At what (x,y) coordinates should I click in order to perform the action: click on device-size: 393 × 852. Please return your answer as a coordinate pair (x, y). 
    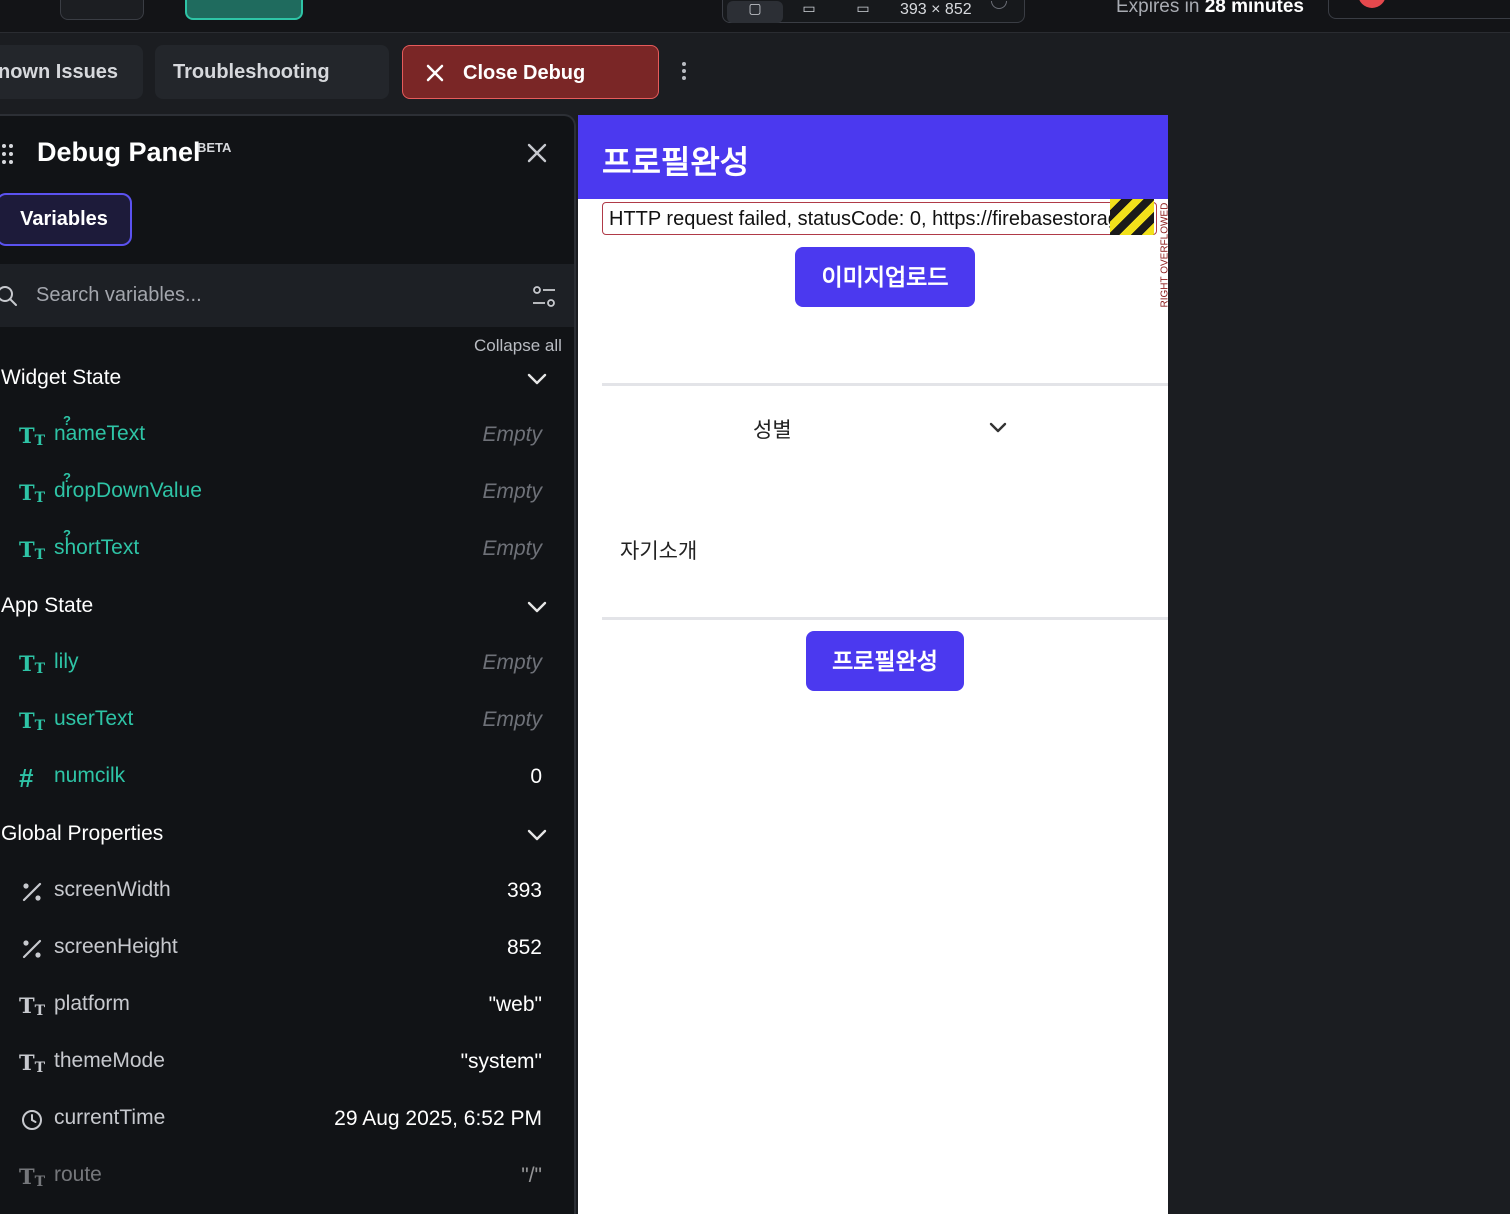
    Looking at the image, I should click on (936, 9).